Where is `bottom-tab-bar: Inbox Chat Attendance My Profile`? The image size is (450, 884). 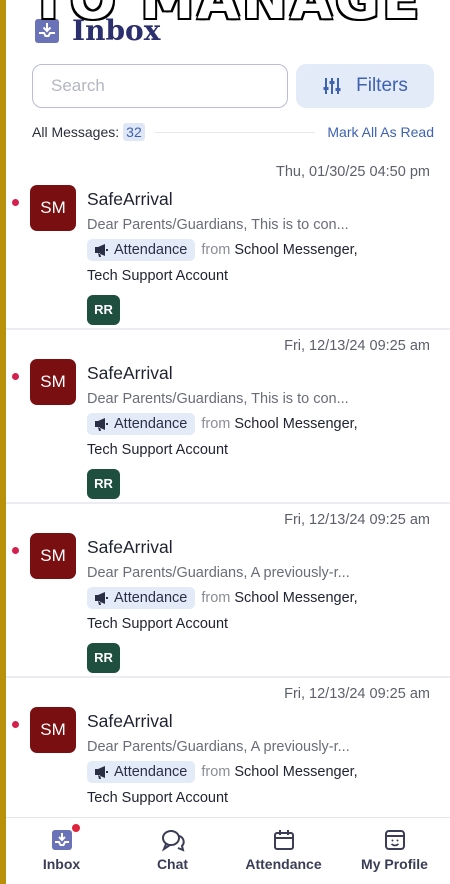 bottom-tab-bar: Inbox Chat Attendance My Profile is located at coordinates (228, 850).